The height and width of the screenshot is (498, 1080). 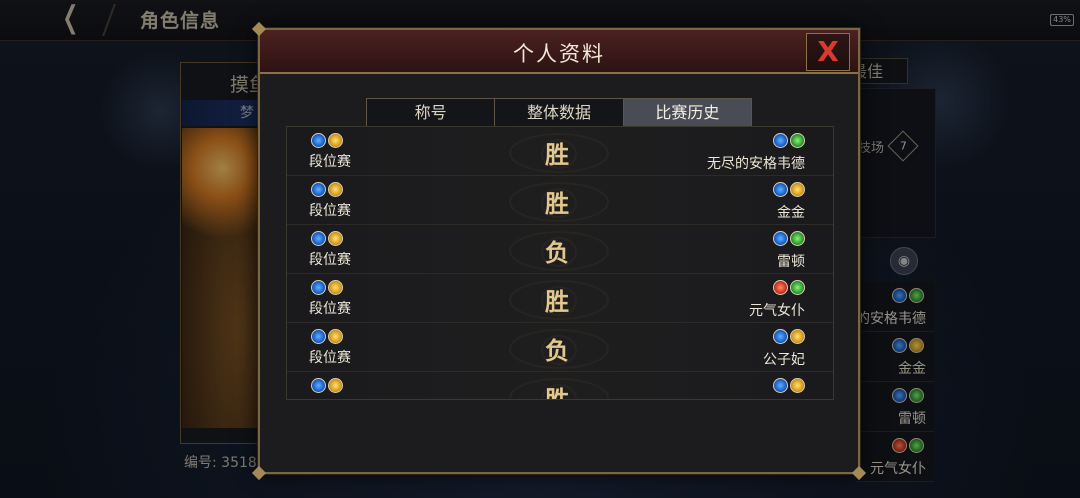 What do you see at coordinates (687, 113) in the screenshot?
I see `tab-match-history: 比赛历史` at bounding box center [687, 113].